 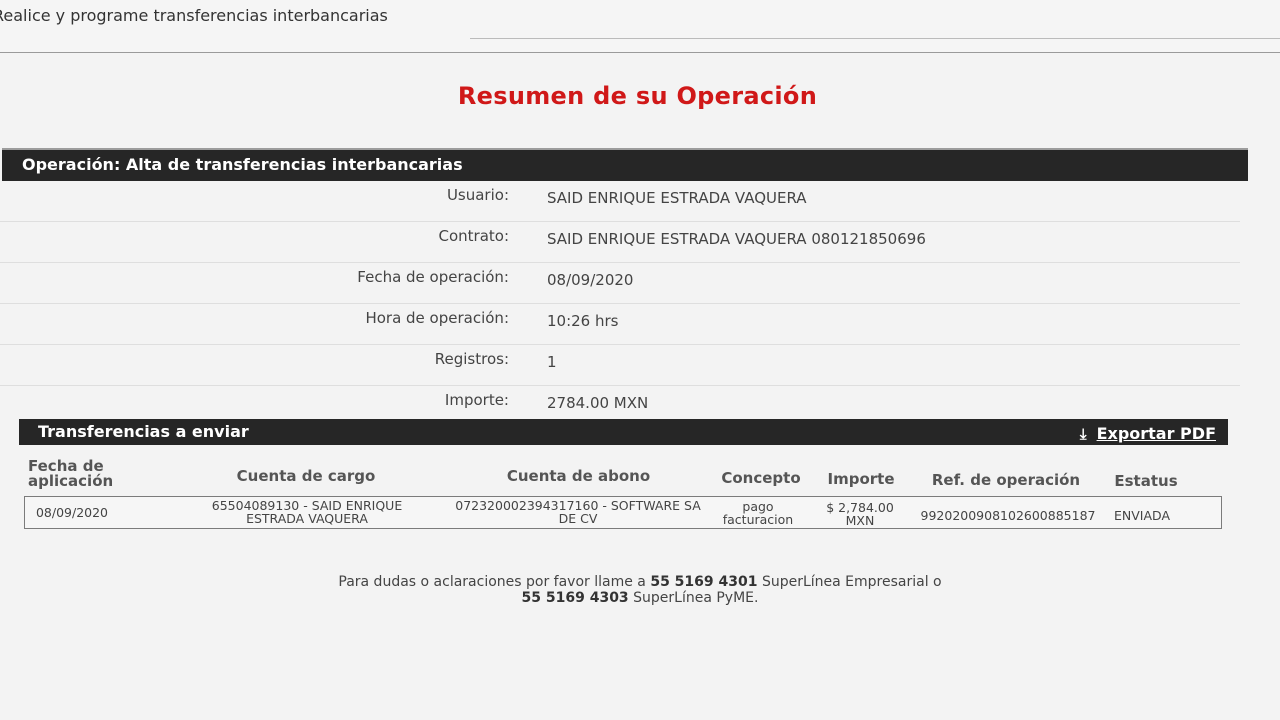 What do you see at coordinates (471, 359) in the screenshot?
I see `detail-label: Registros:` at bounding box center [471, 359].